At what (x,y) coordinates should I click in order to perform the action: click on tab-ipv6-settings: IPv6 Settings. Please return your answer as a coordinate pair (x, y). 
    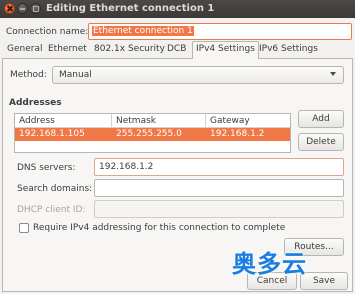
    Looking at the image, I should click on (288, 50).